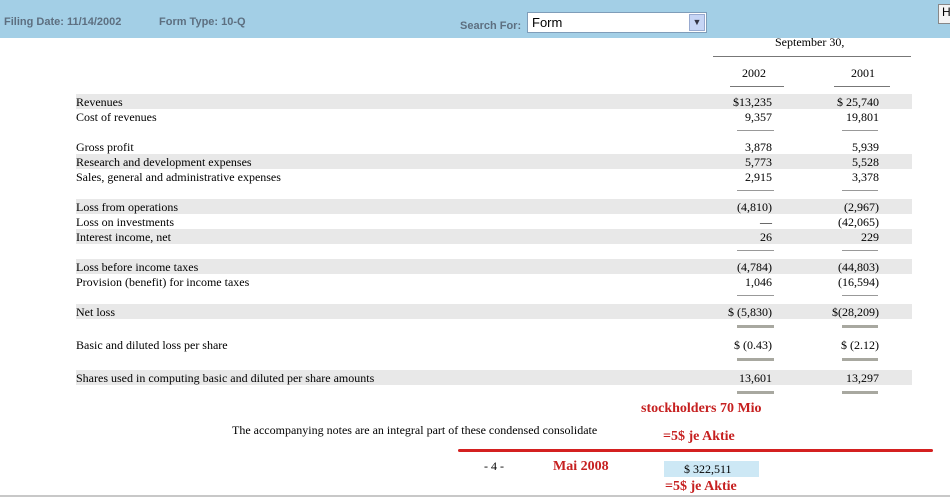 This screenshot has height=500, width=950. What do you see at coordinates (494, 206) in the screenshot?
I see `table-row: Loss from operations (4,810) (2,967)` at bounding box center [494, 206].